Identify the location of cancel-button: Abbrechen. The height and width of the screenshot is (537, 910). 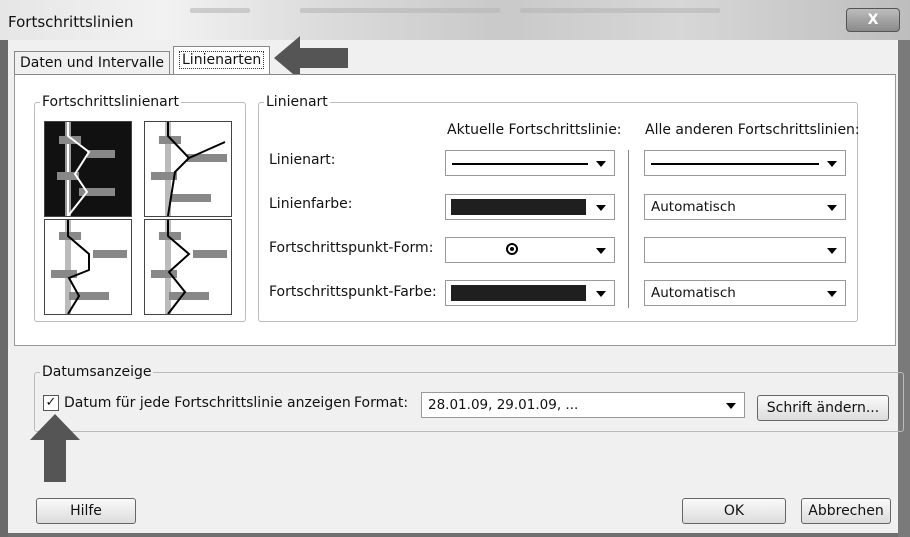
(846, 511).